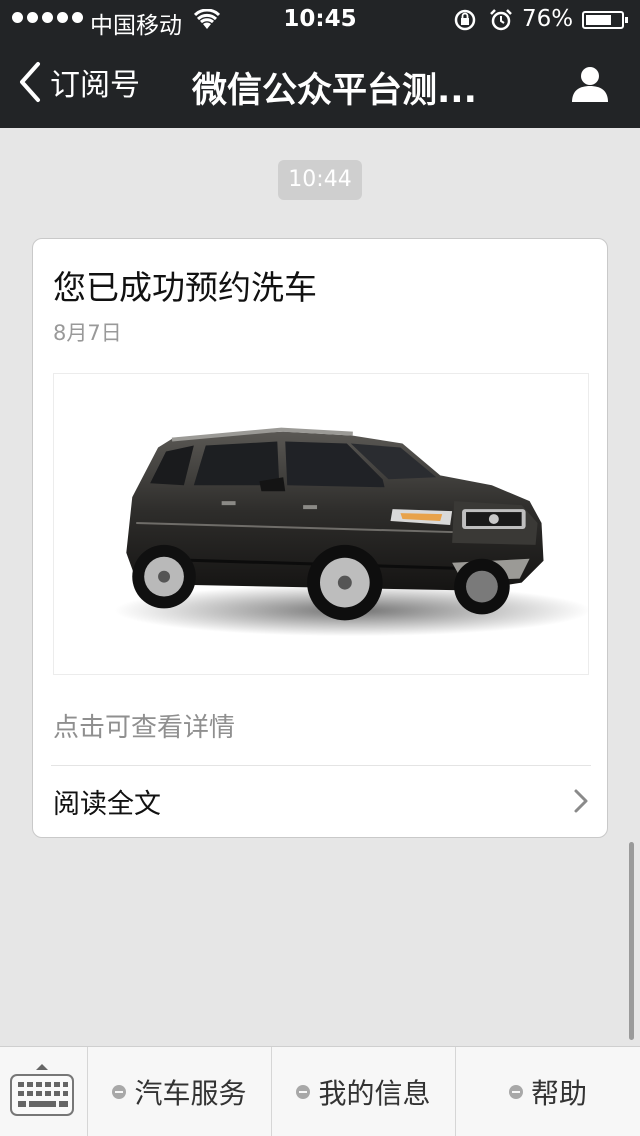 The image size is (640, 1136). What do you see at coordinates (87, 333) in the screenshot?
I see `article-date: 8月7日` at bounding box center [87, 333].